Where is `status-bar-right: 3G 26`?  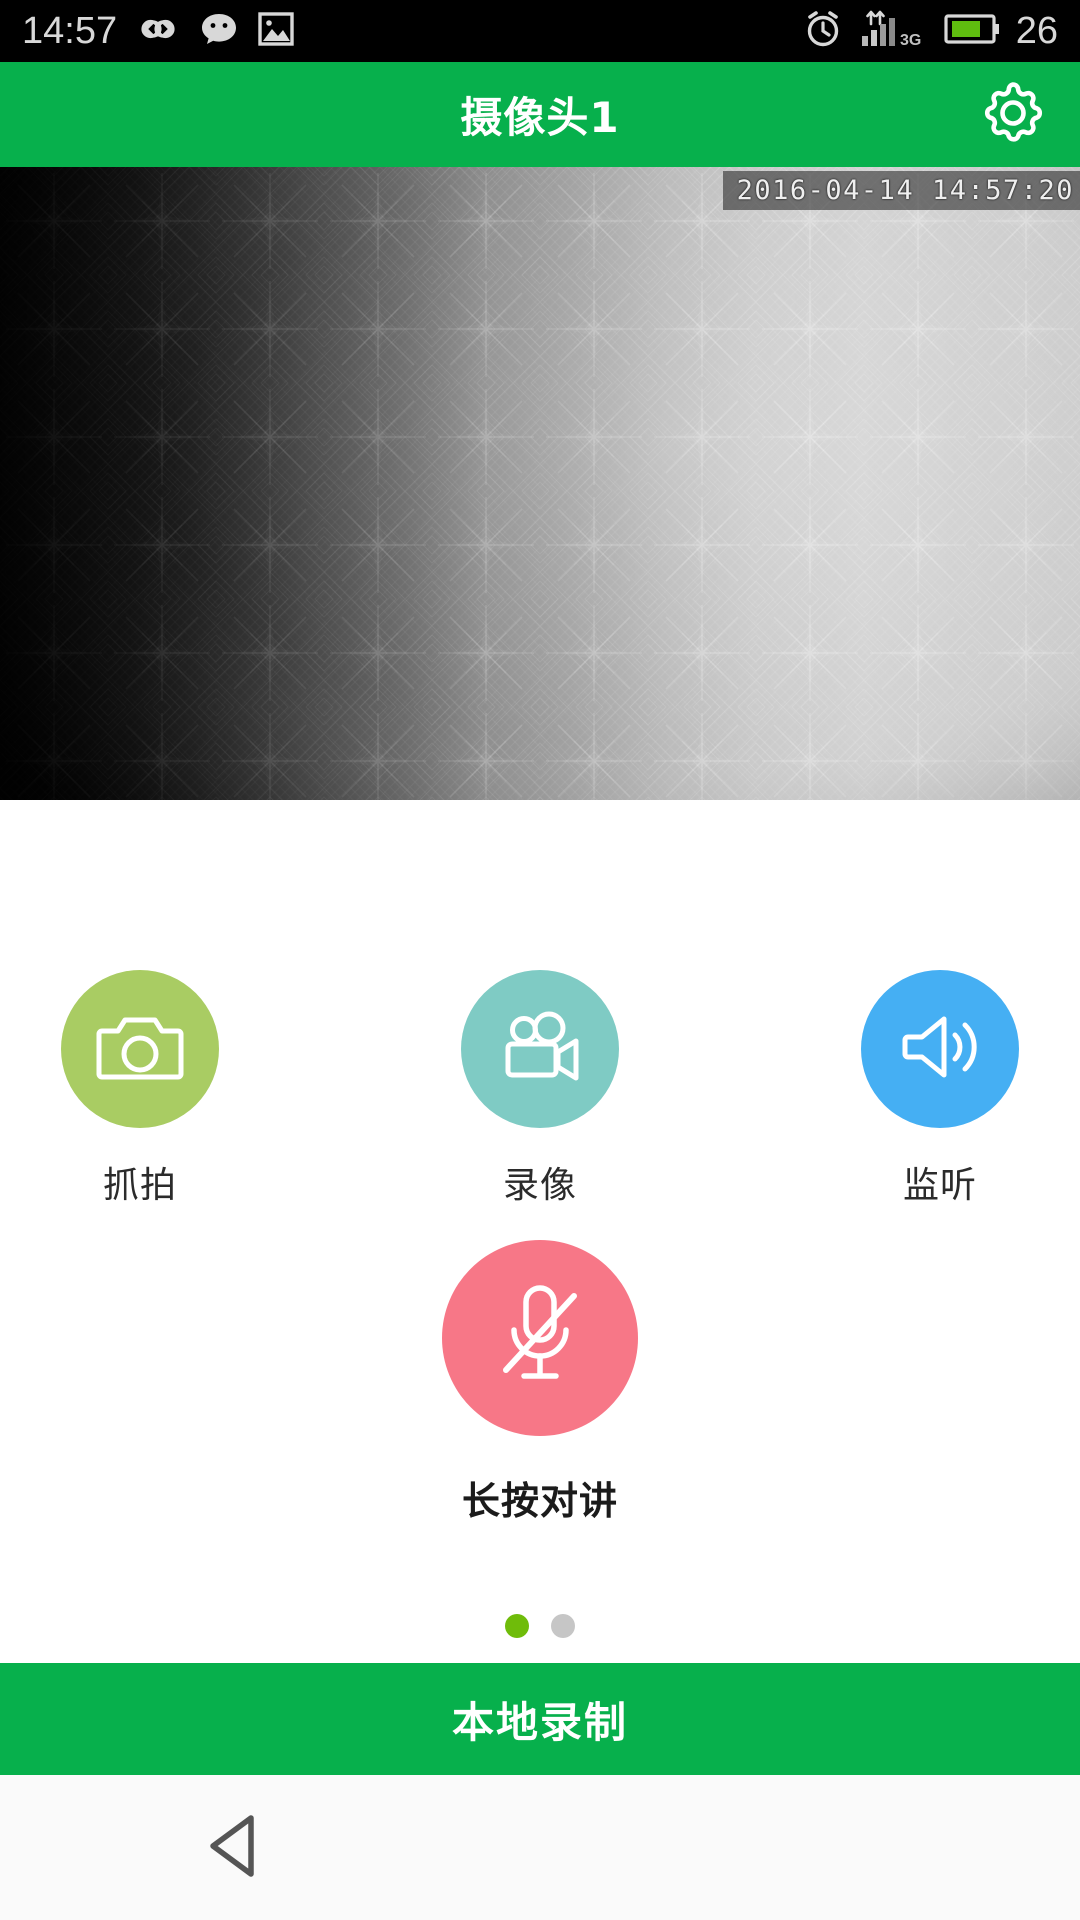 status-bar-right: 3G 26 is located at coordinates (930, 31).